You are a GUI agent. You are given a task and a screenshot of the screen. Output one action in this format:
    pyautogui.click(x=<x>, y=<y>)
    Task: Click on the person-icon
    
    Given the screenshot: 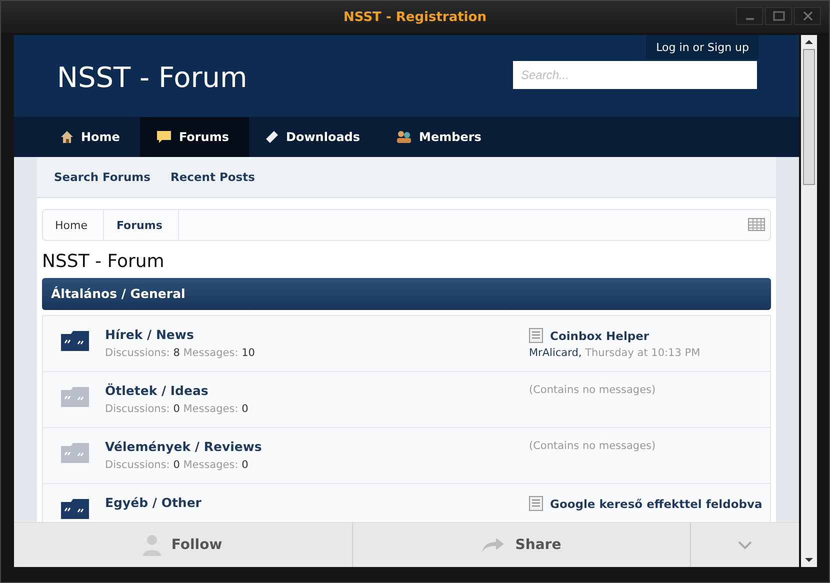 What is the action you would take?
    pyautogui.click(x=152, y=545)
    